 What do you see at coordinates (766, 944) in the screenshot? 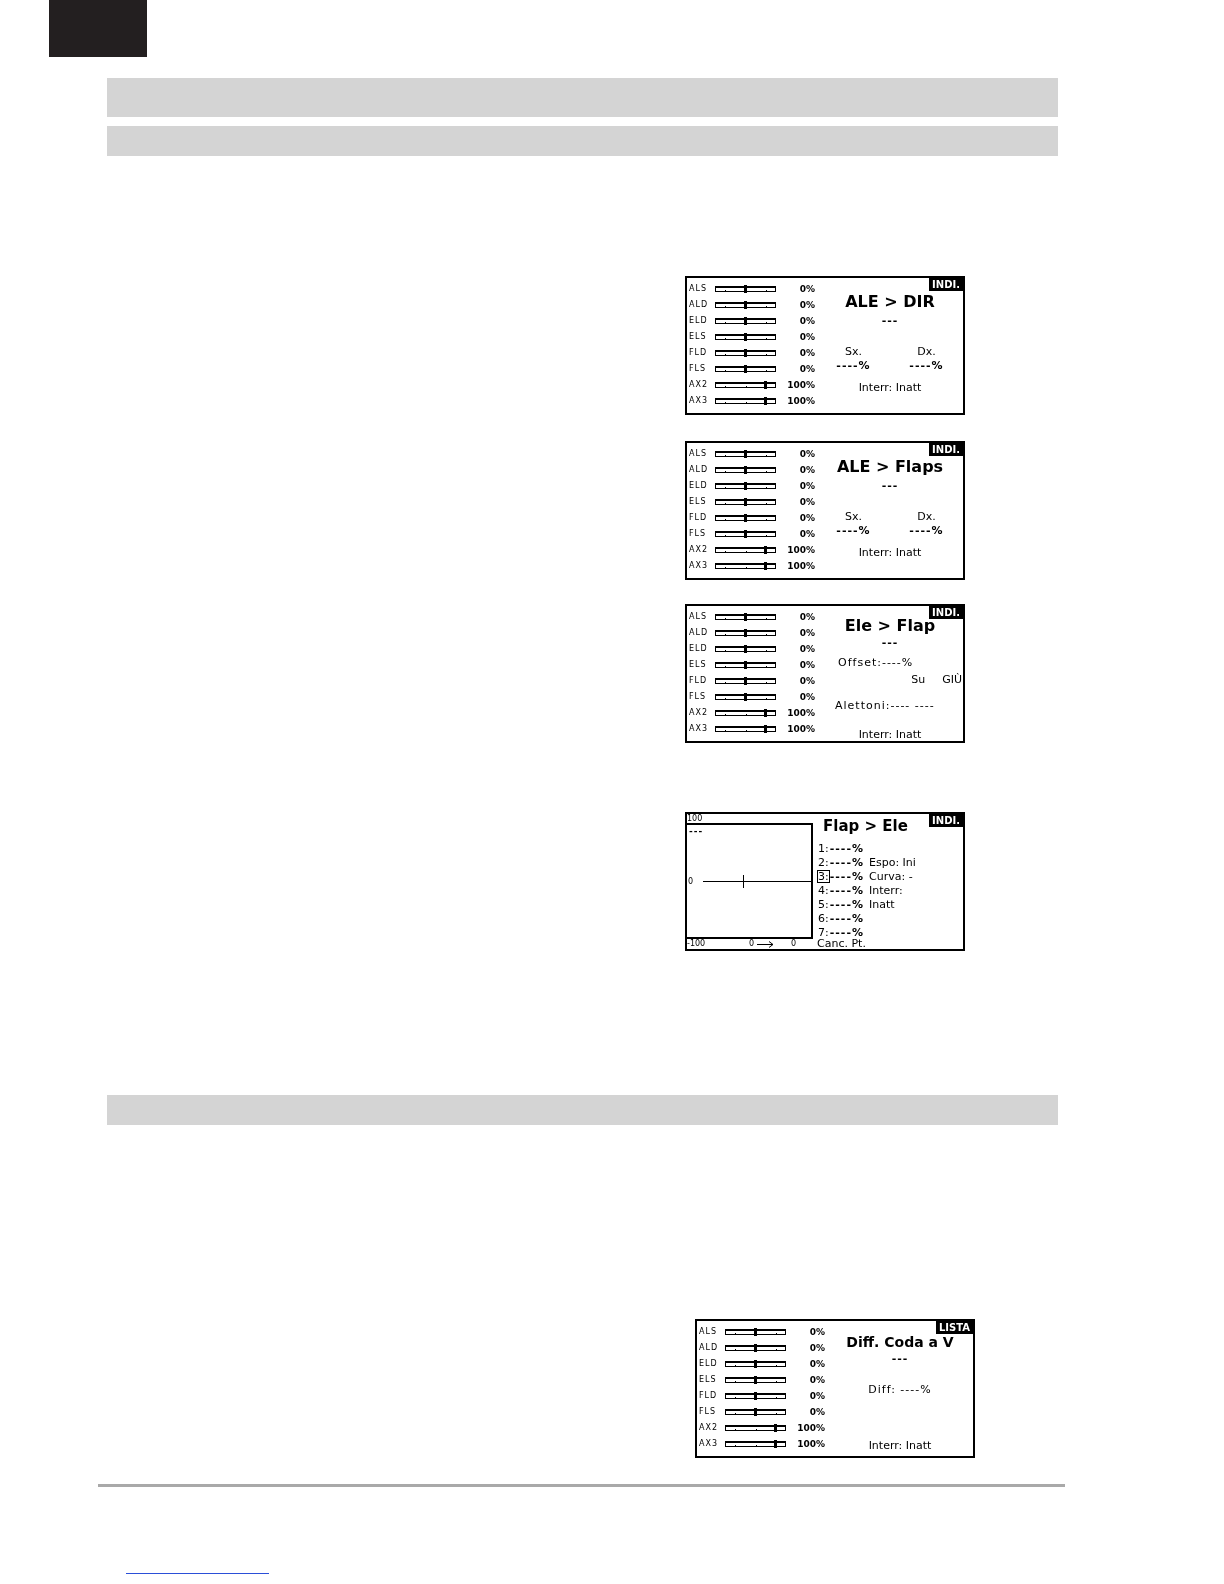
I see `arrow-icon` at bounding box center [766, 944].